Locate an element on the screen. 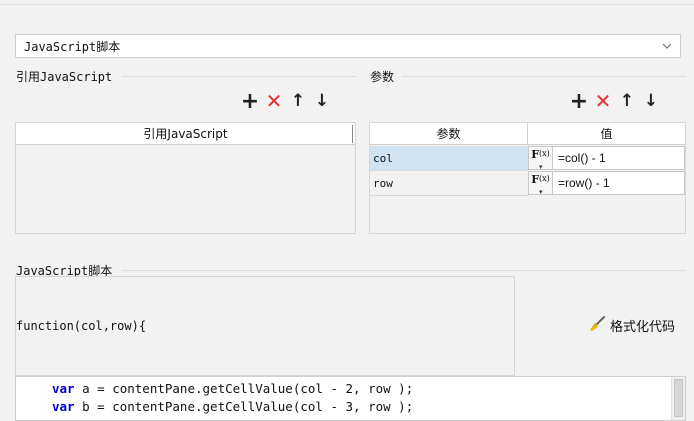 Image resolution: width=694 pixels, height=421 pixels. function-signature: function(col,row){ is located at coordinates (81, 326).